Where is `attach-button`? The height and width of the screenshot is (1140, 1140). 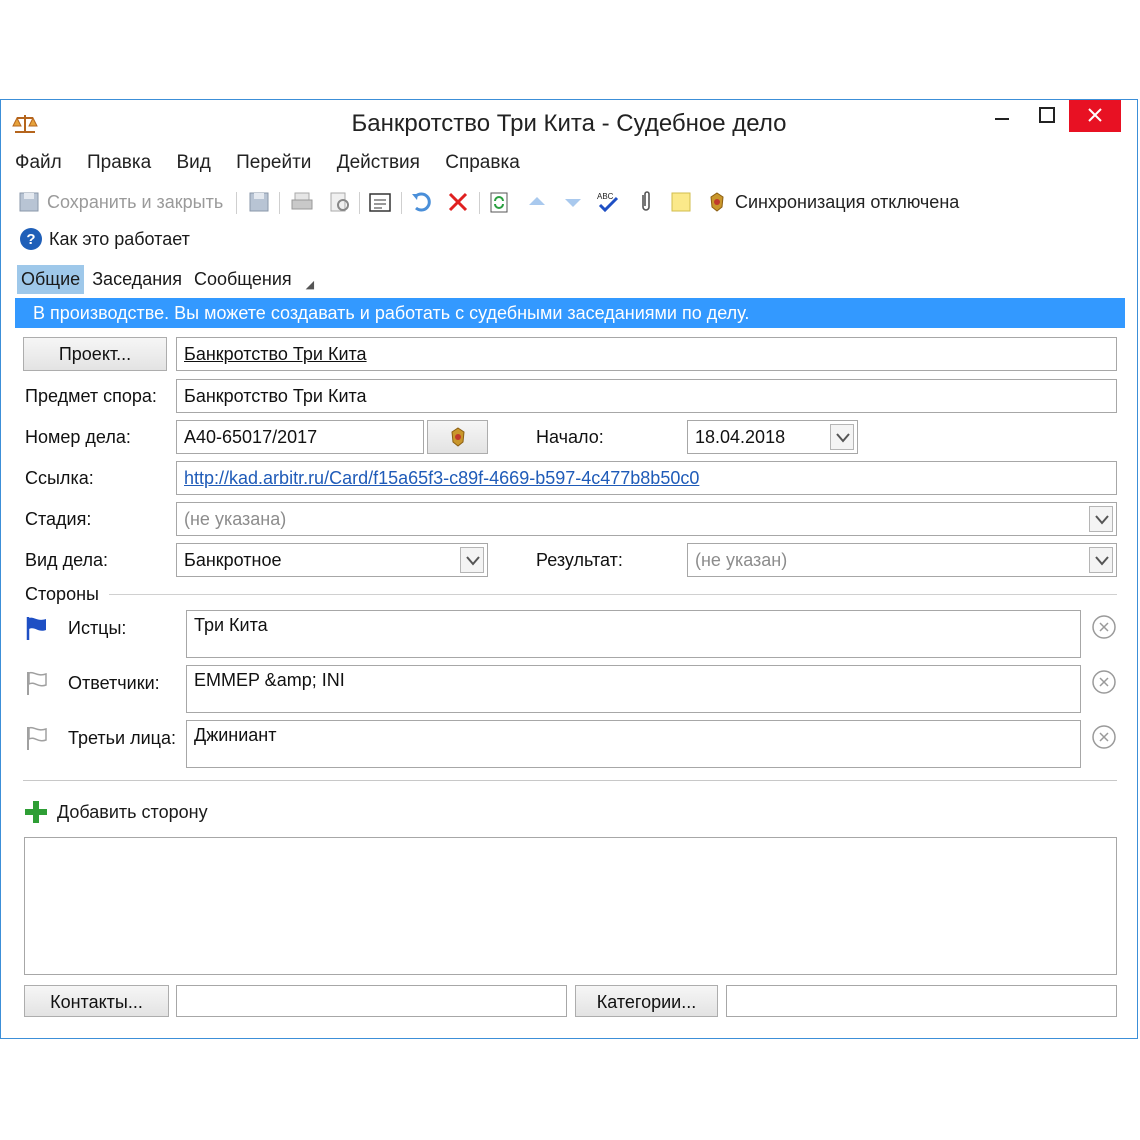
attach-button is located at coordinates (646, 202).